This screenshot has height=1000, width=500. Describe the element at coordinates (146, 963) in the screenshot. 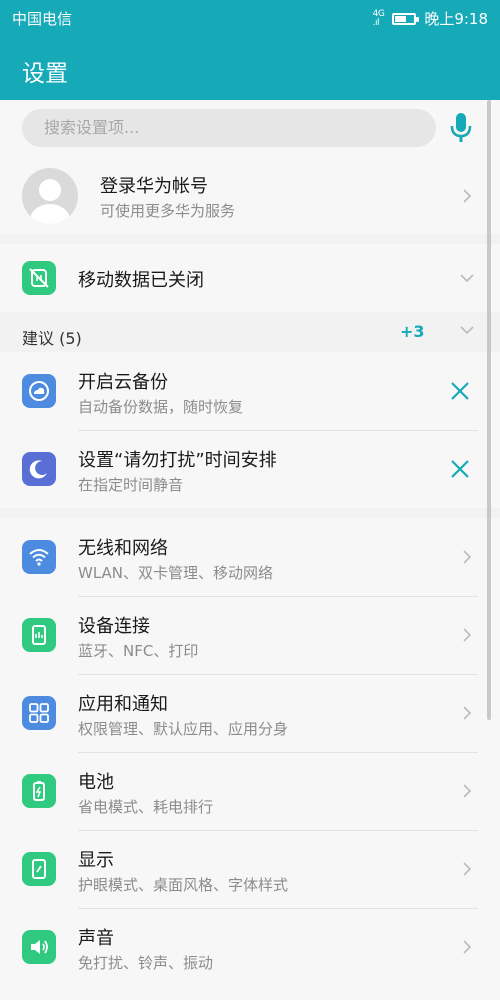

I see `settings-item-subtitle: 免打扰、铃声、振动` at that location.